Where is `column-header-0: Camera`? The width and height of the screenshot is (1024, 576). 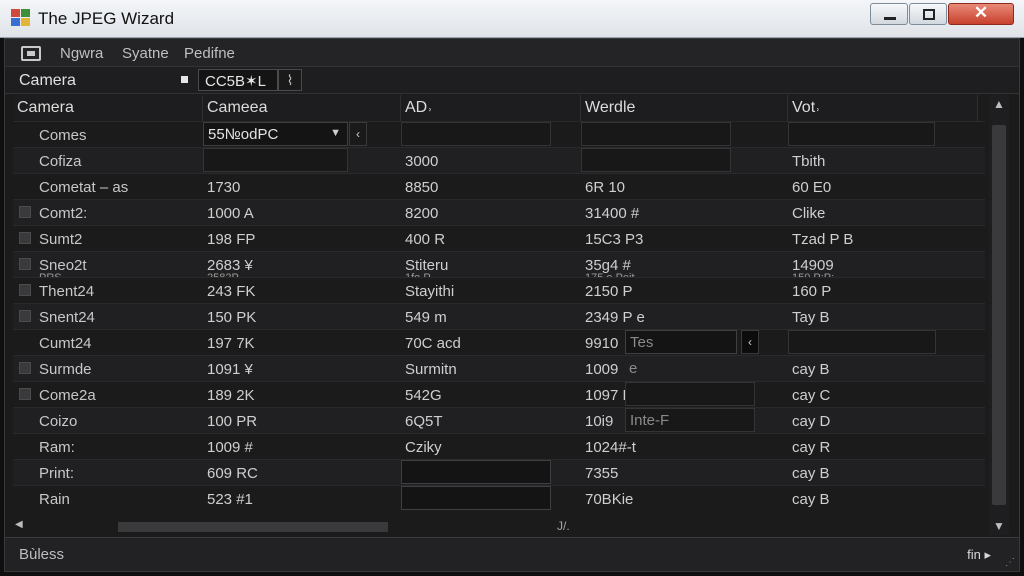
column-header-0: Camera is located at coordinates (108, 108).